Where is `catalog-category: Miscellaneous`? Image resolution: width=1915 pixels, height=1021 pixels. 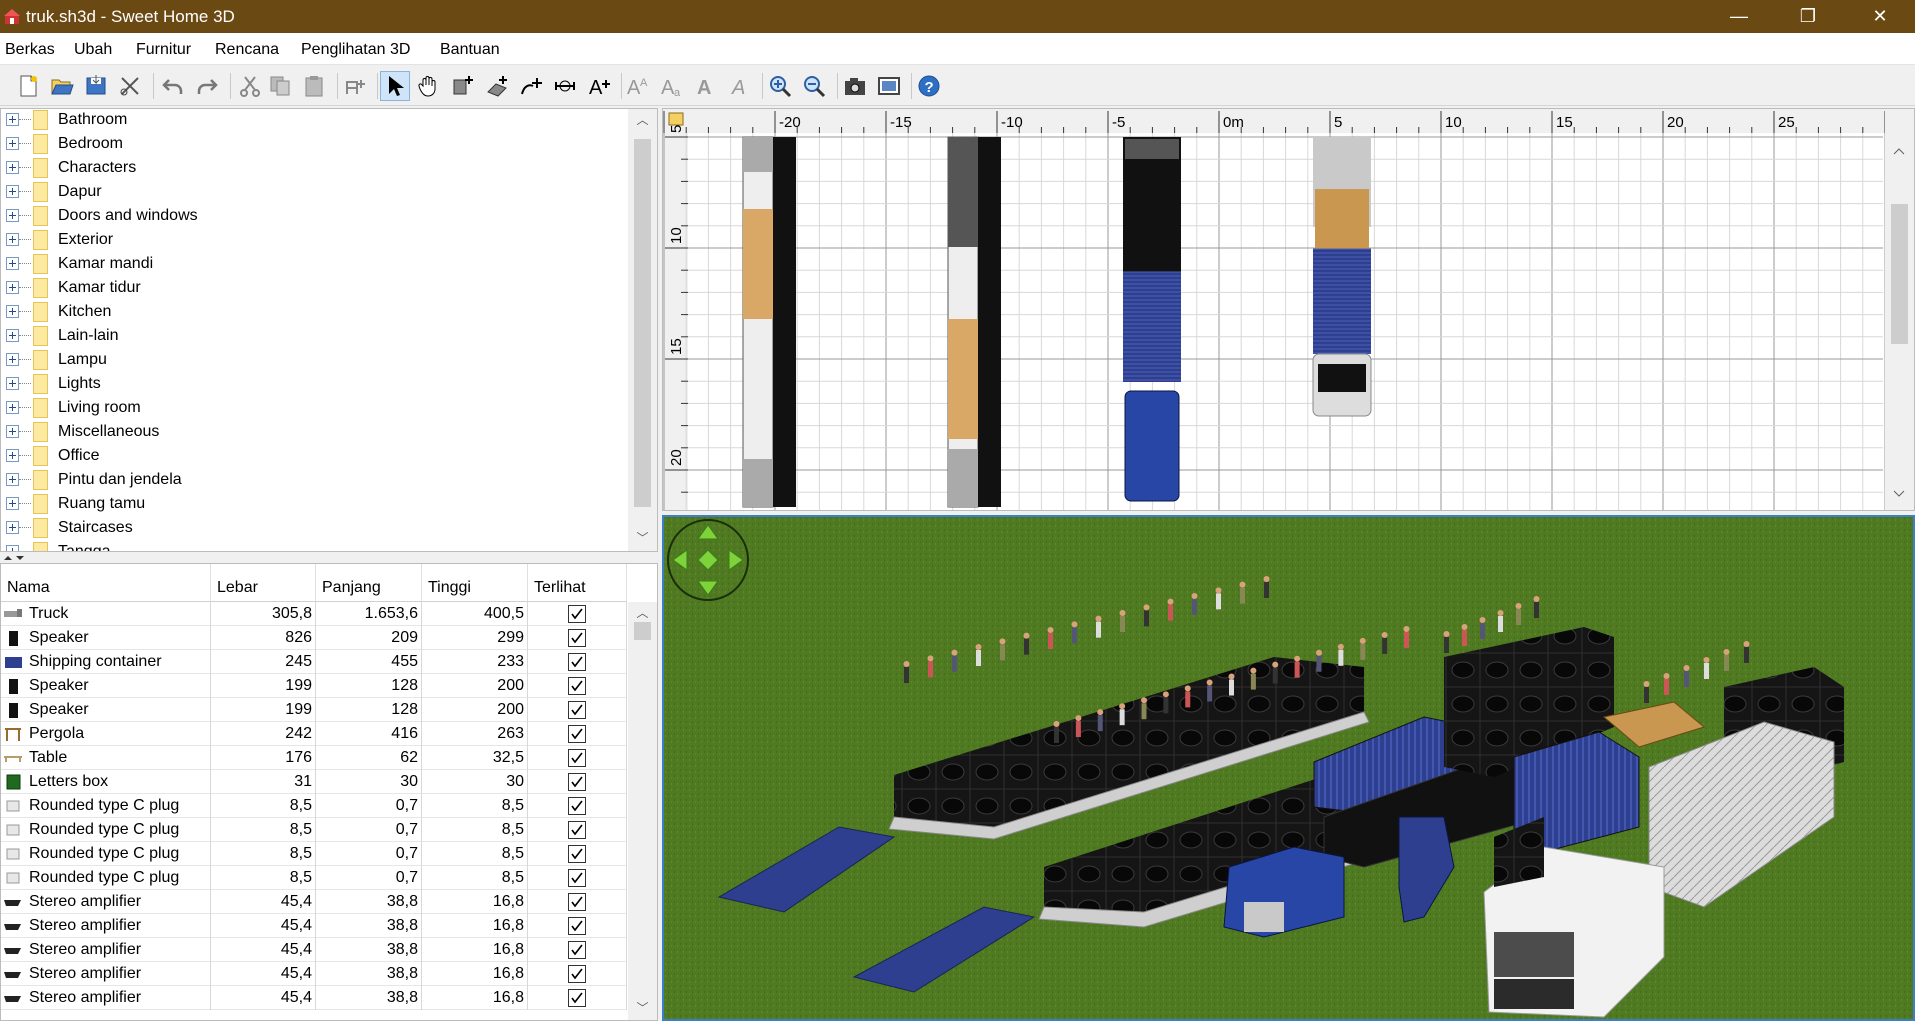 catalog-category: Miscellaneous is located at coordinates (313, 432).